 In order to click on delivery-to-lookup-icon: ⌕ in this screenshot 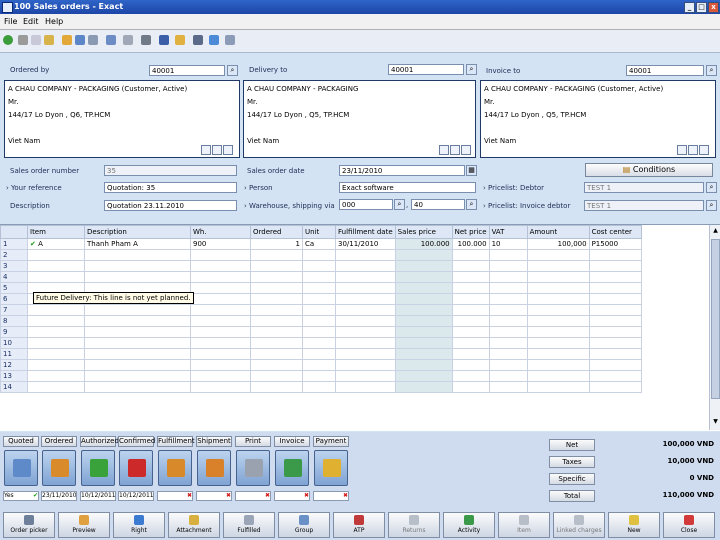, I will do `click(471, 69)`.